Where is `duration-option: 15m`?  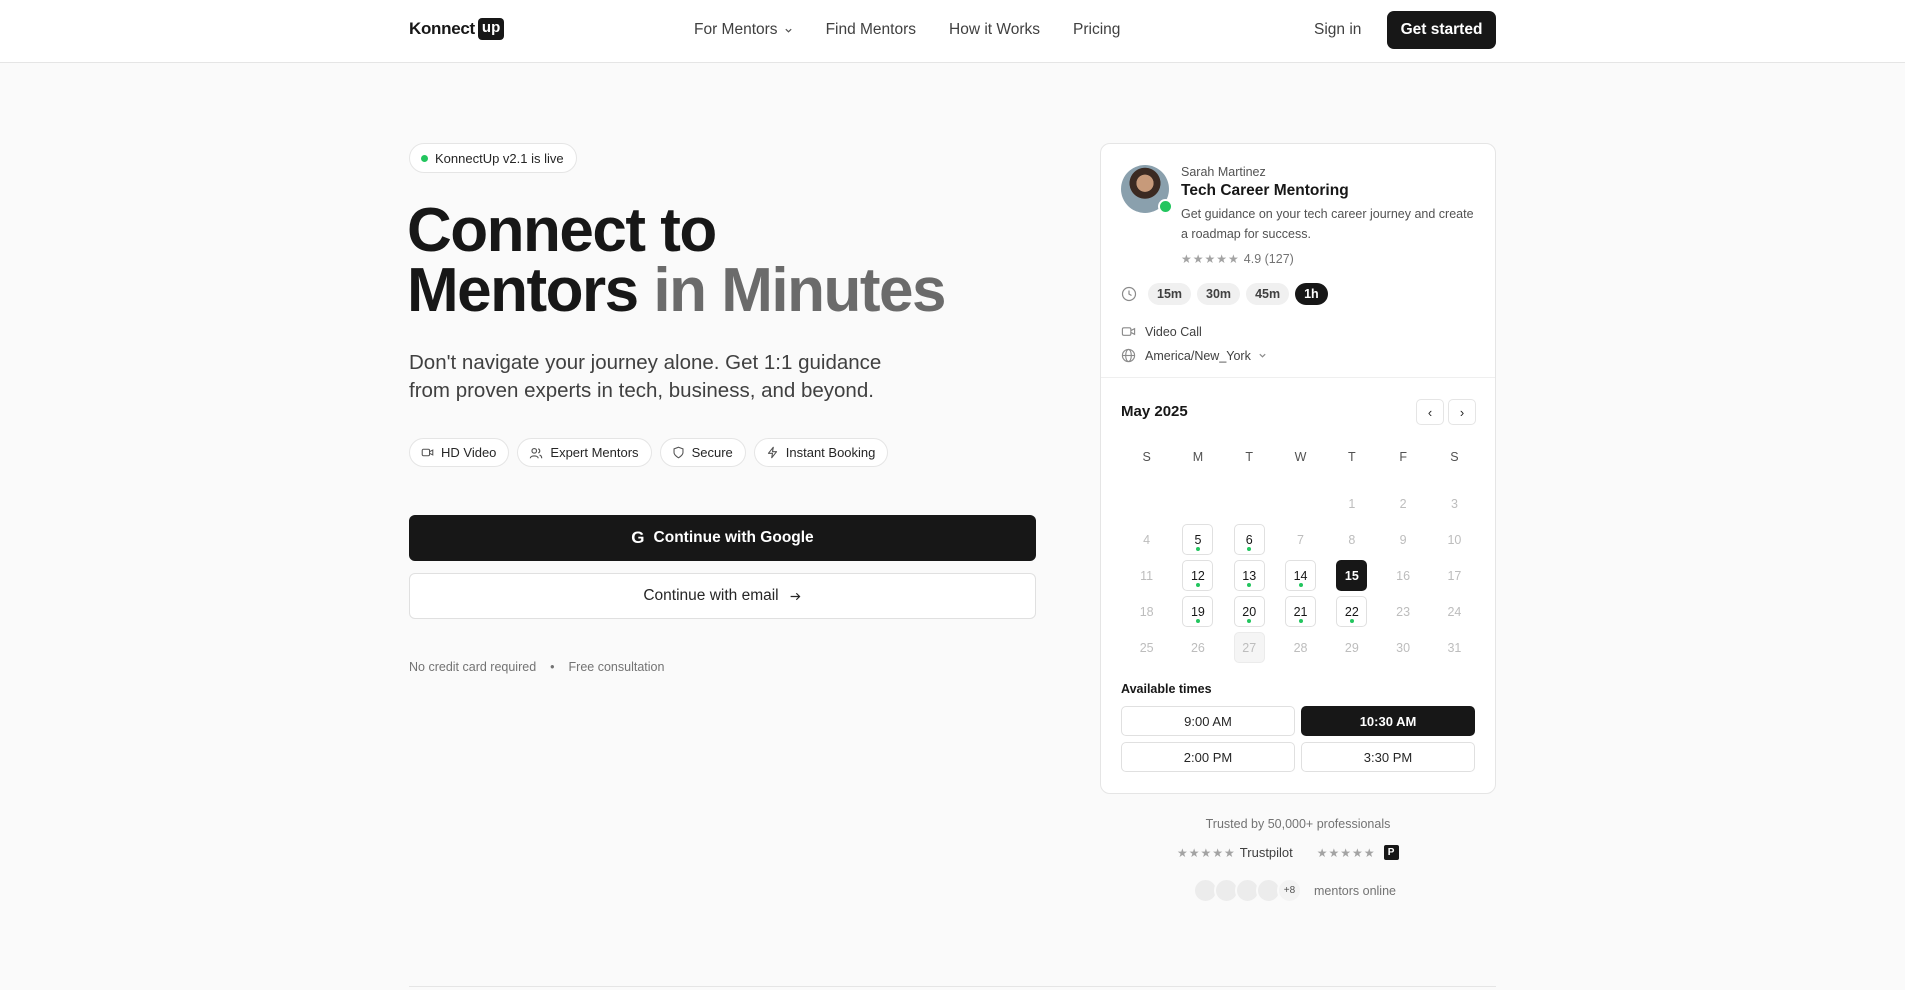
duration-option: 15m is located at coordinates (1170, 294).